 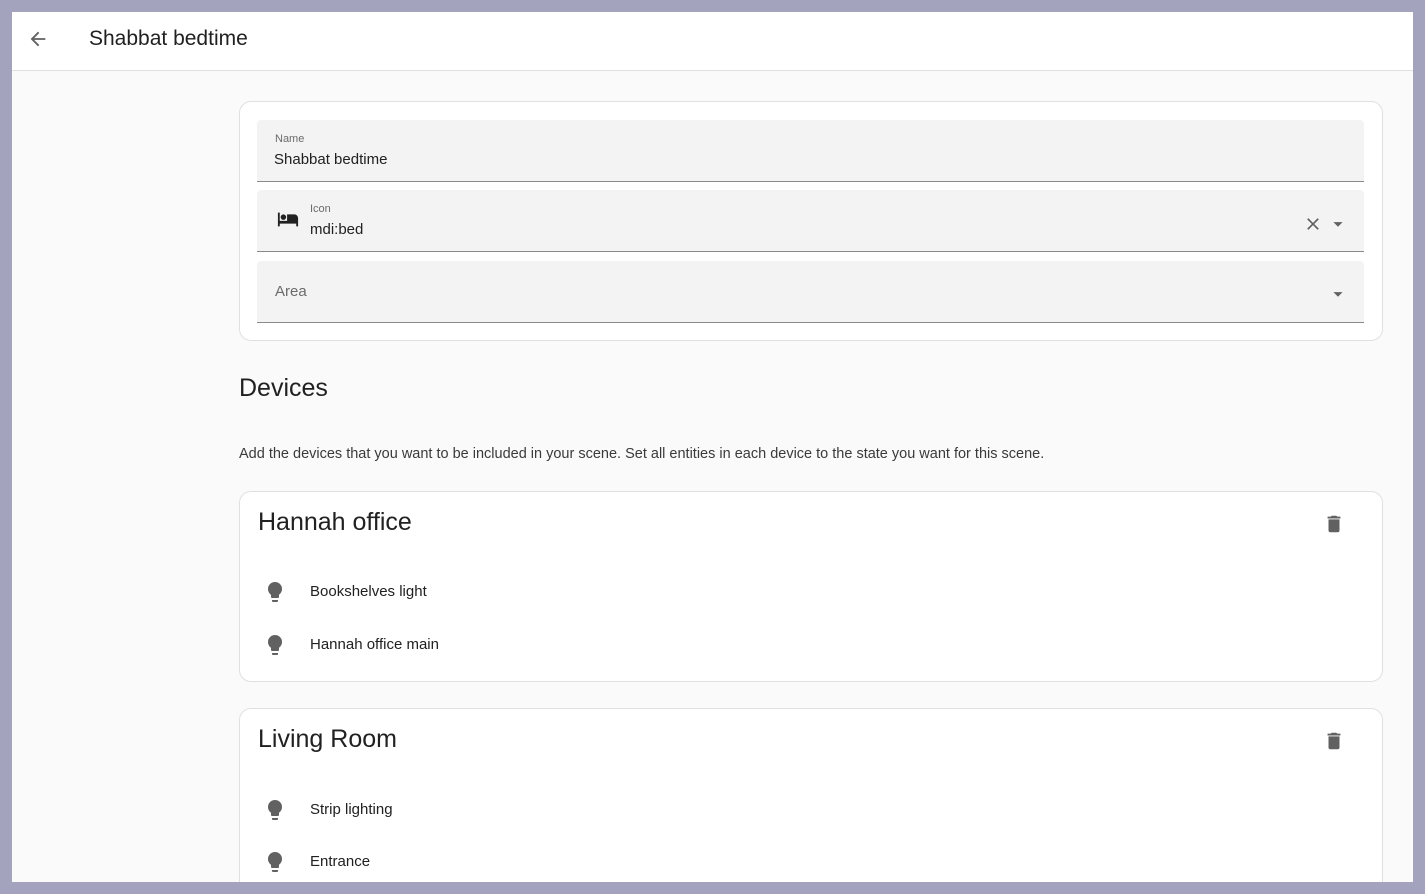 I want to click on entity-label: Entrance, so click(x=340, y=861).